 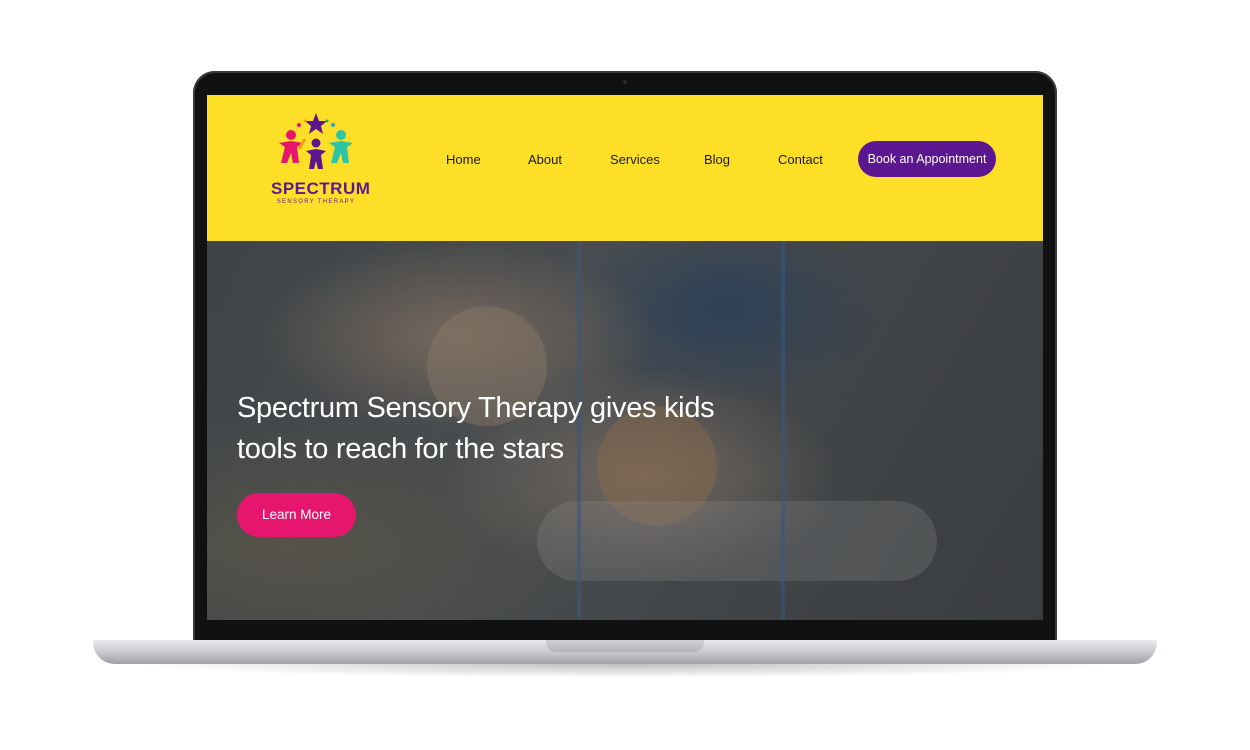 What do you see at coordinates (296, 515) in the screenshot?
I see `learn-more-button: Learn More` at bounding box center [296, 515].